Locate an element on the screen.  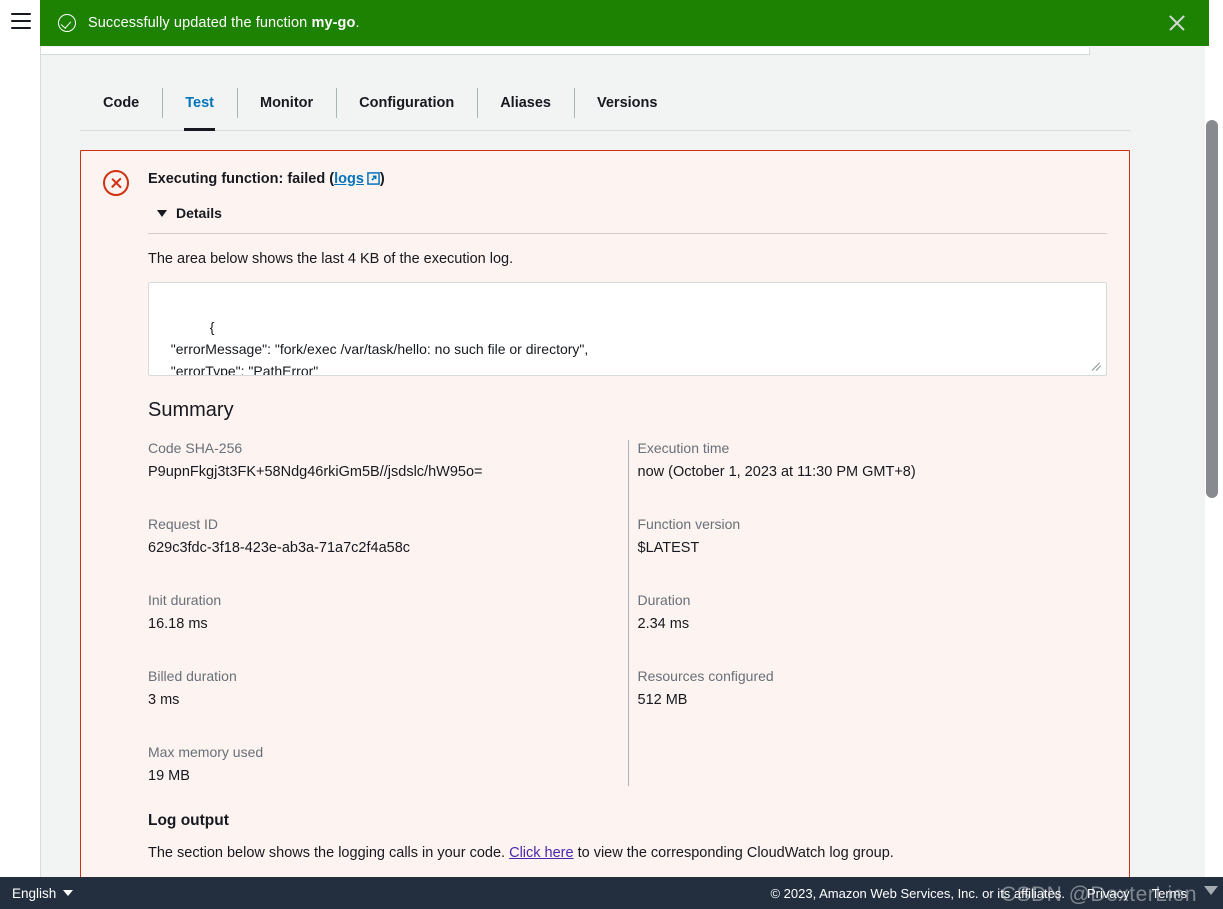
field-label: Resources configured is located at coordinates (705, 676).